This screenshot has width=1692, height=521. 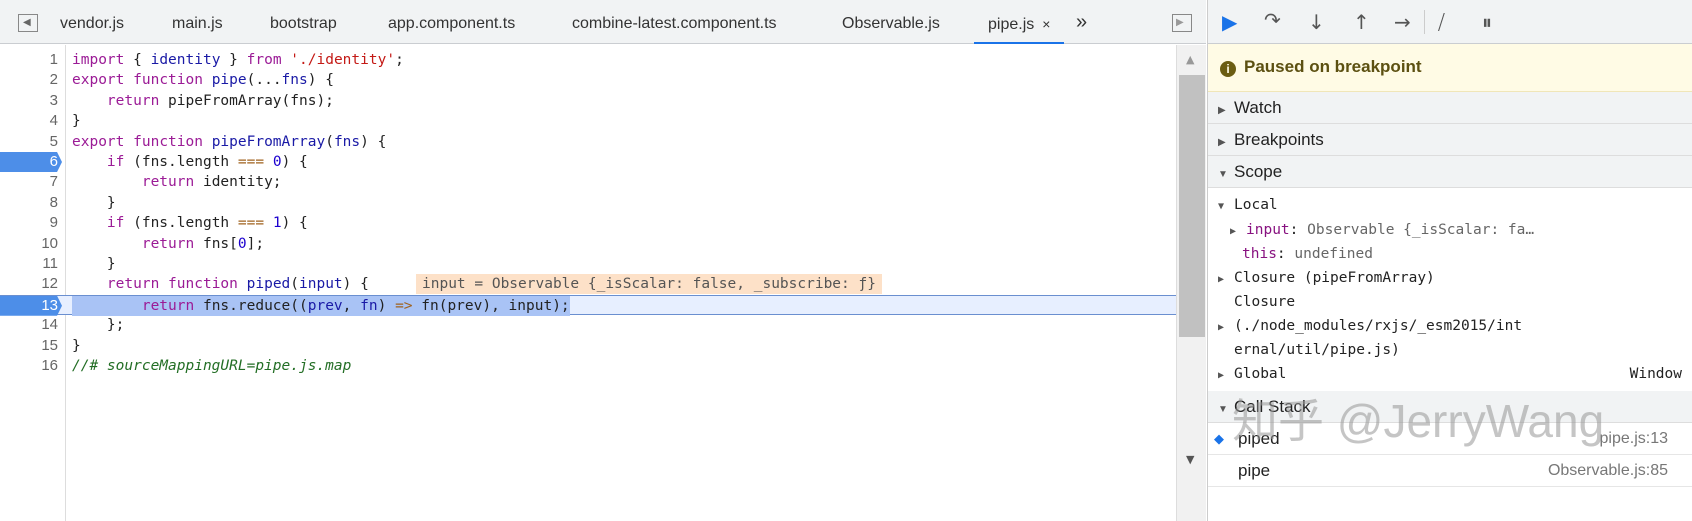 I want to click on code-line: 9 if (fns.length === 1) {, so click(x=588, y=223).